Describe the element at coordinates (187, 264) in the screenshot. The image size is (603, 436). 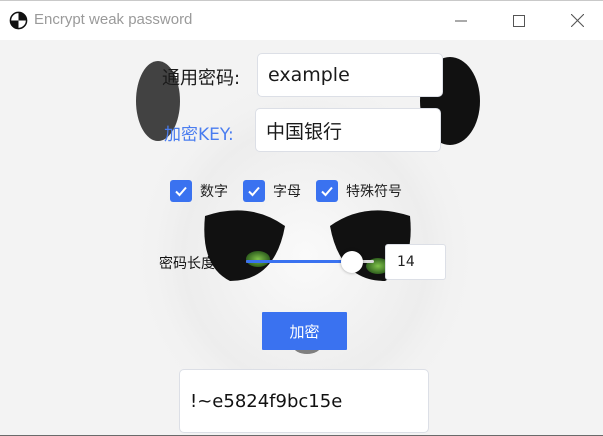
I see `length-label: 密码长度` at that location.